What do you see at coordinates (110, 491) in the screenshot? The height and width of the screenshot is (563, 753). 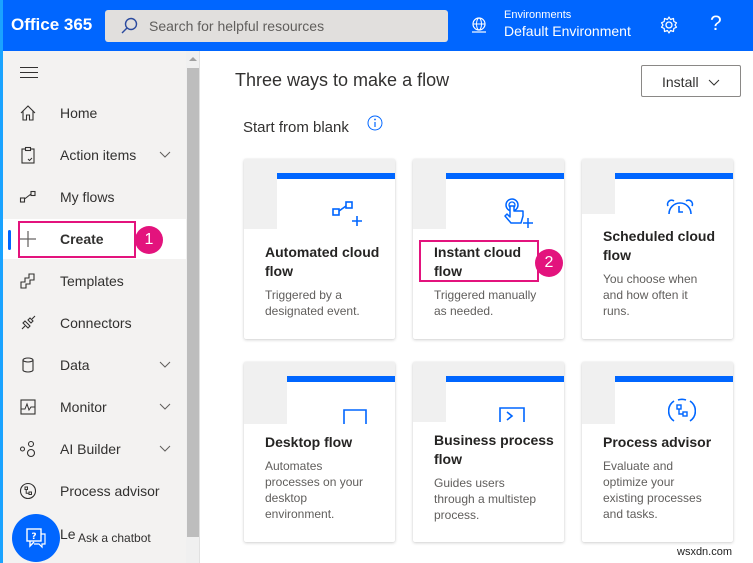 I see `sidebar-item-label: Process advisor` at bounding box center [110, 491].